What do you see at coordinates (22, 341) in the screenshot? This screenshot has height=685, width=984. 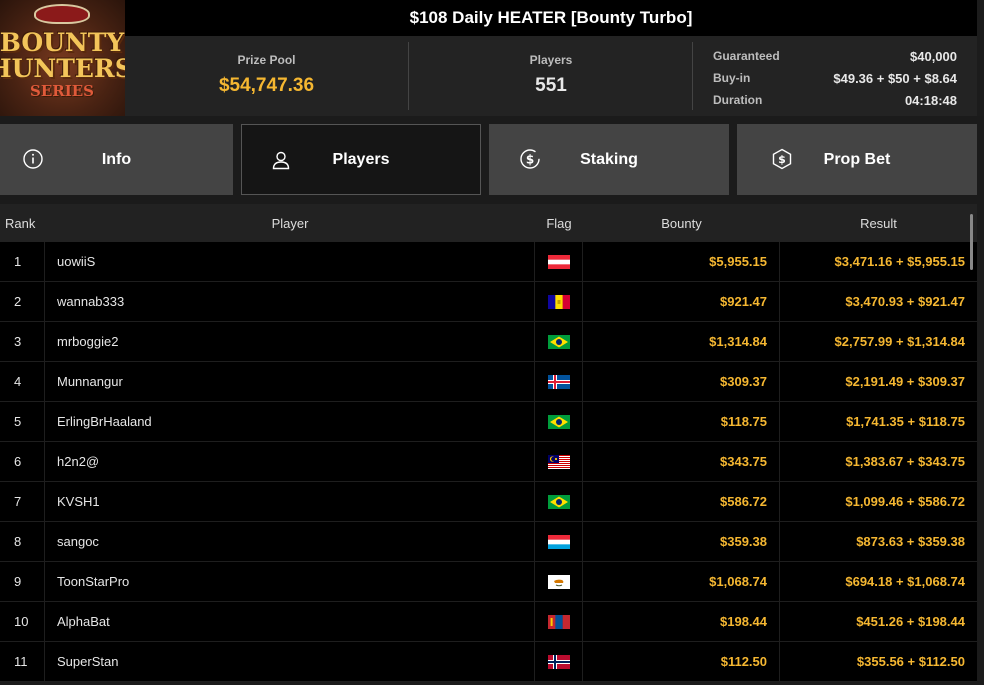 I see `rank-cell: 3` at bounding box center [22, 341].